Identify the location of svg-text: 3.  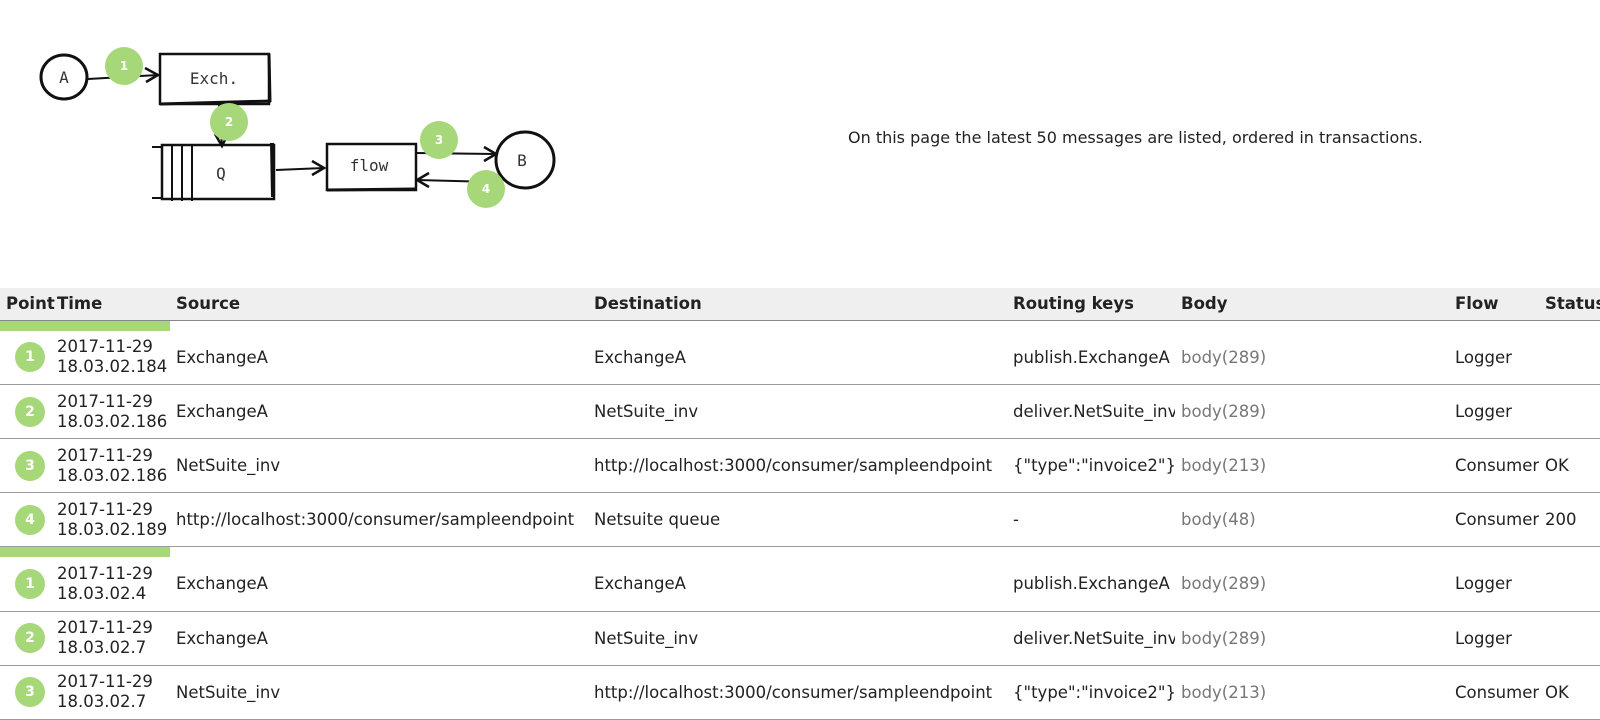
(439, 140).